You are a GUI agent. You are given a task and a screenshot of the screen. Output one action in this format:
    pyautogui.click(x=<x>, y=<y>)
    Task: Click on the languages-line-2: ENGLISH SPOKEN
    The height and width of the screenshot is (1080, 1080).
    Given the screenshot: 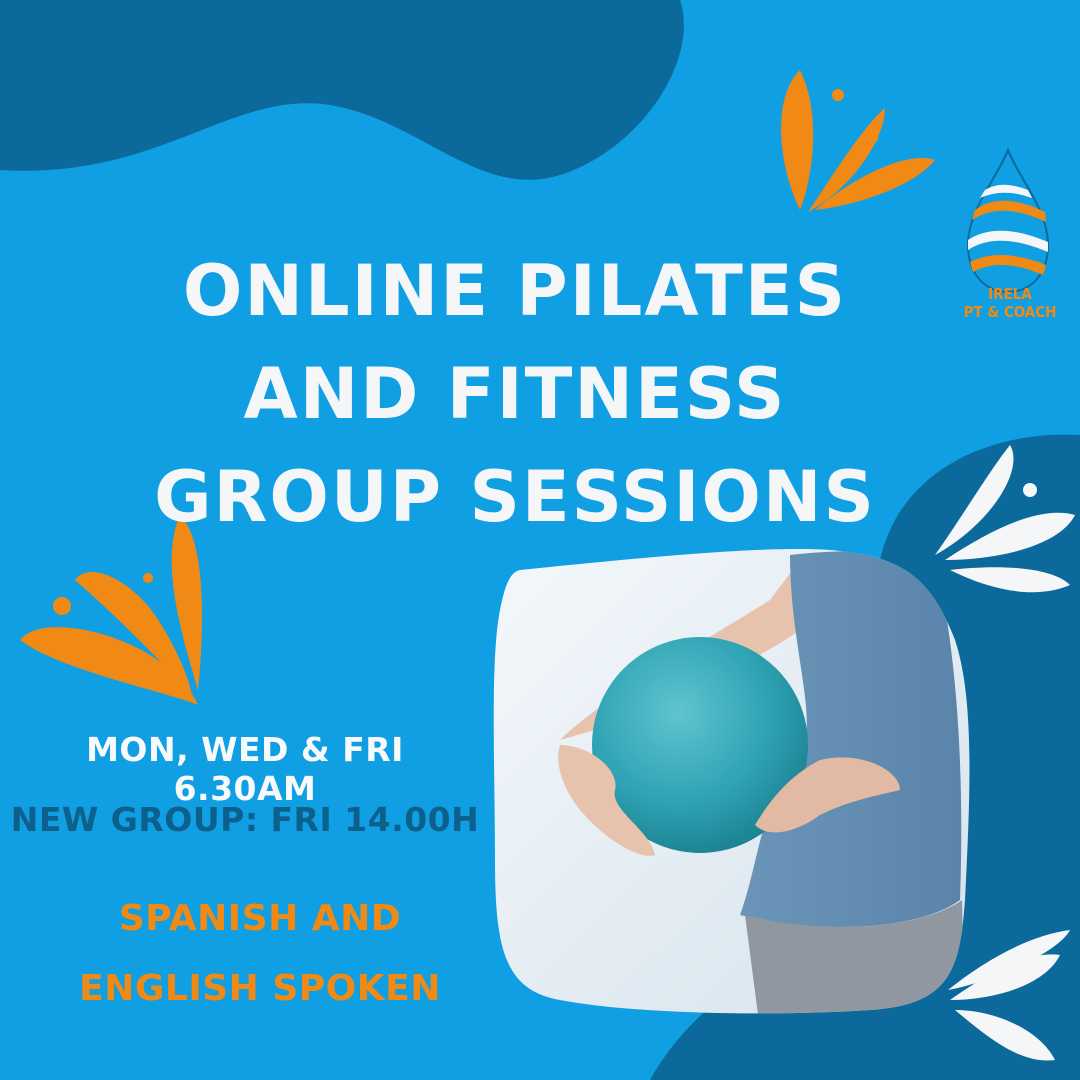 What is the action you would take?
    pyautogui.click(x=260, y=988)
    